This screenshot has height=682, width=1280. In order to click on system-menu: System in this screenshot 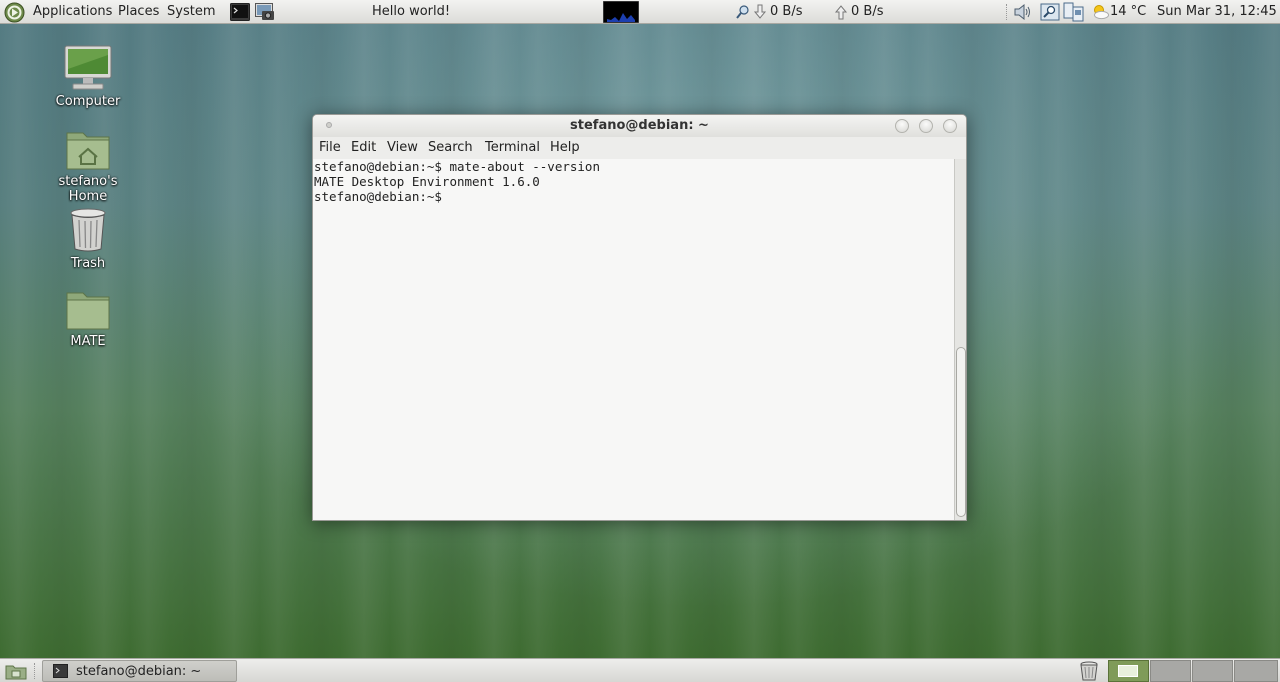, I will do `click(191, 12)`.